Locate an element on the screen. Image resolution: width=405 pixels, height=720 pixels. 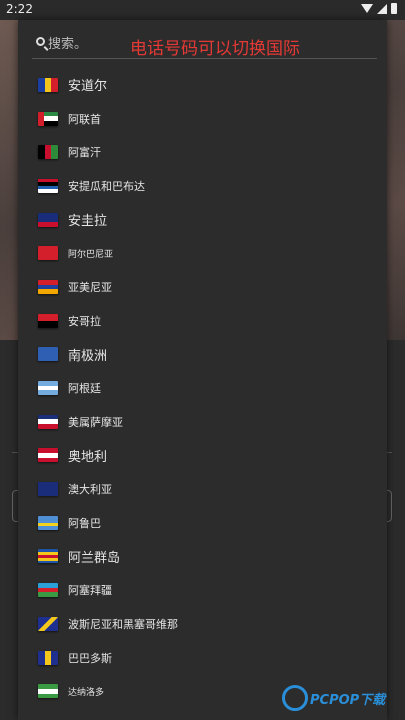
search-icon is located at coordinates (40, 41).